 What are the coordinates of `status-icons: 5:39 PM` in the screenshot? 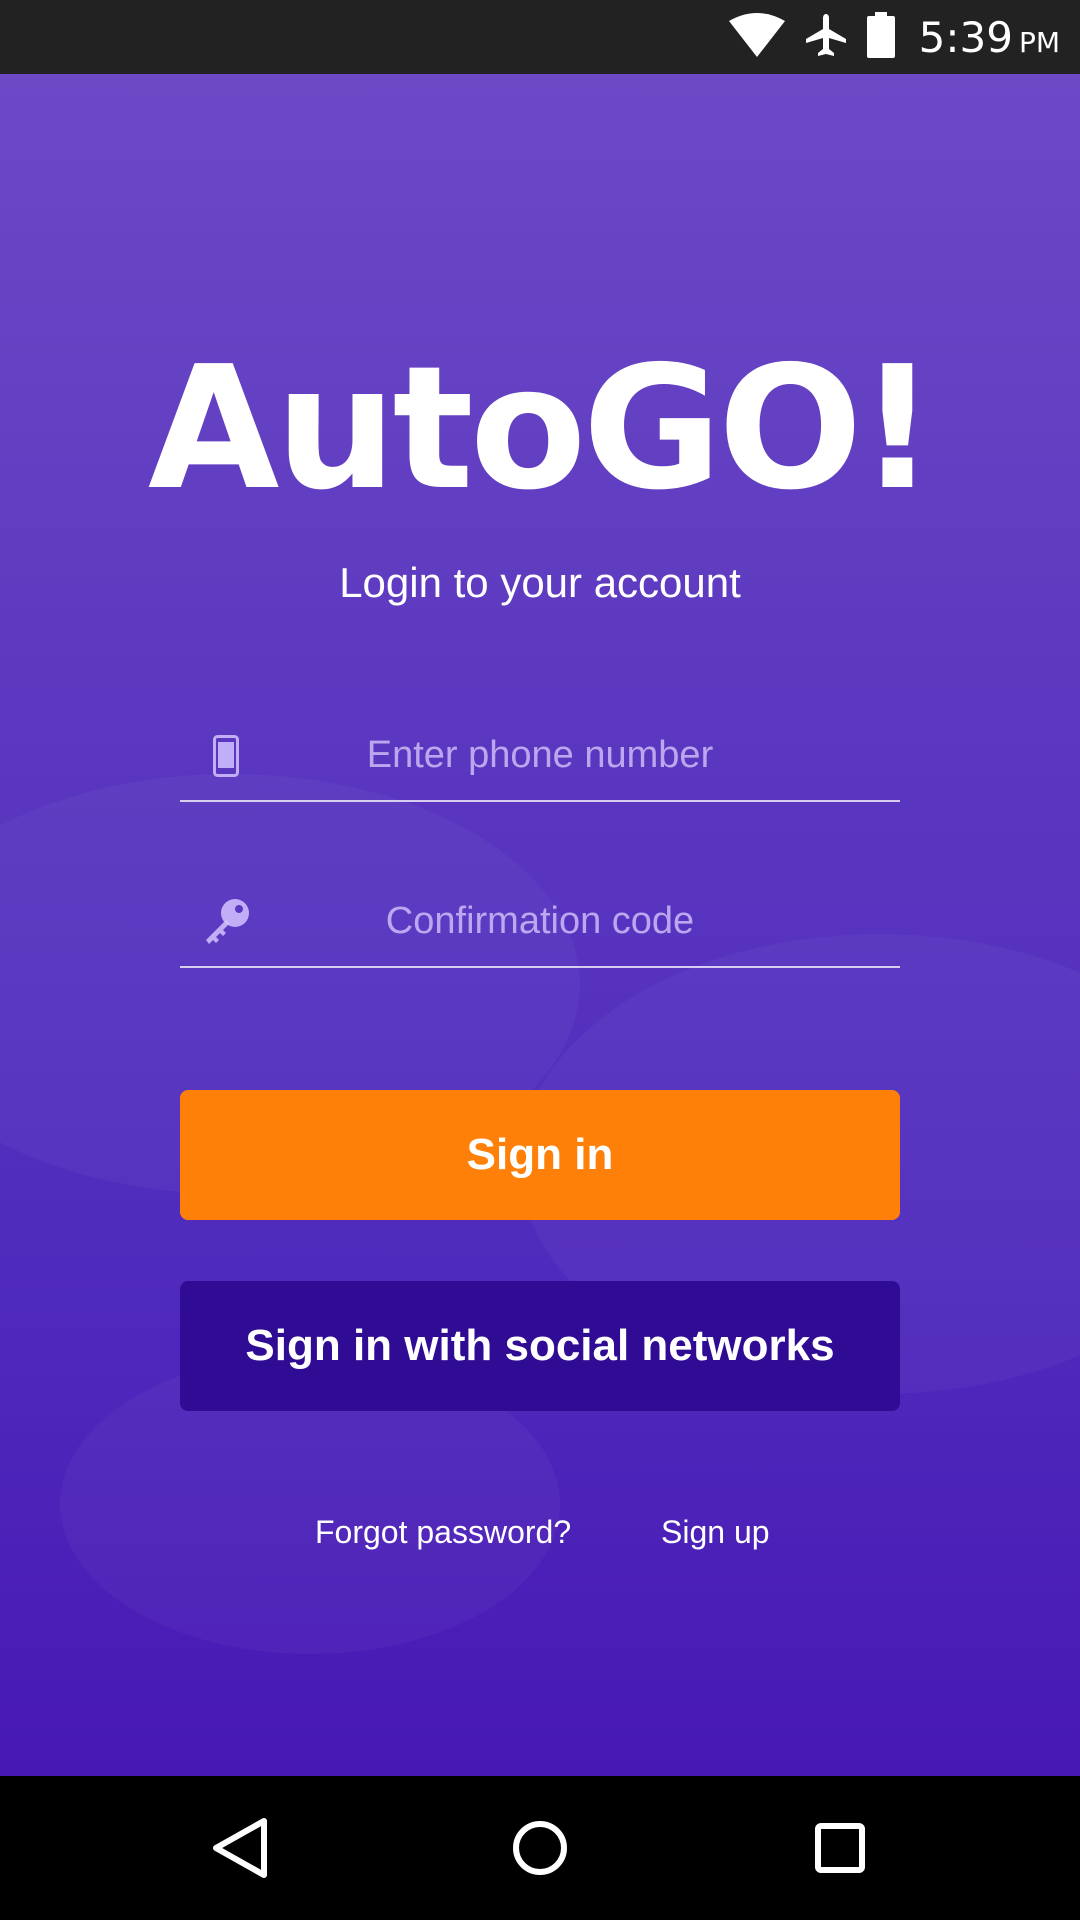 It's located at (894, 37).